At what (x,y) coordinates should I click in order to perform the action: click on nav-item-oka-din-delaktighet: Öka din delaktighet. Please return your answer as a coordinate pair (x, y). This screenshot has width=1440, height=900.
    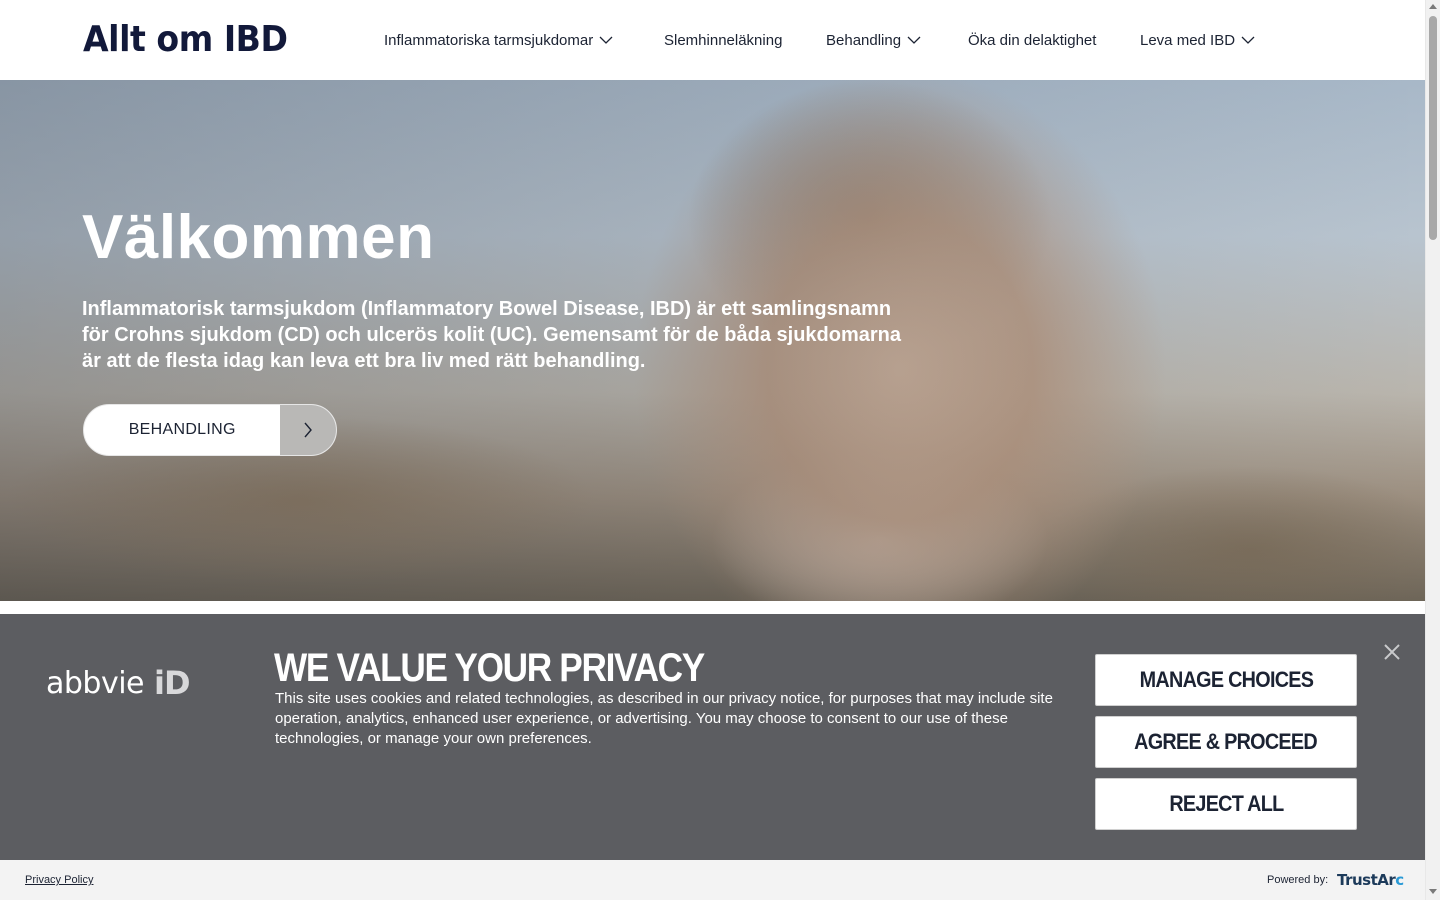
    Looking at the image, I should click on (1032, 40).